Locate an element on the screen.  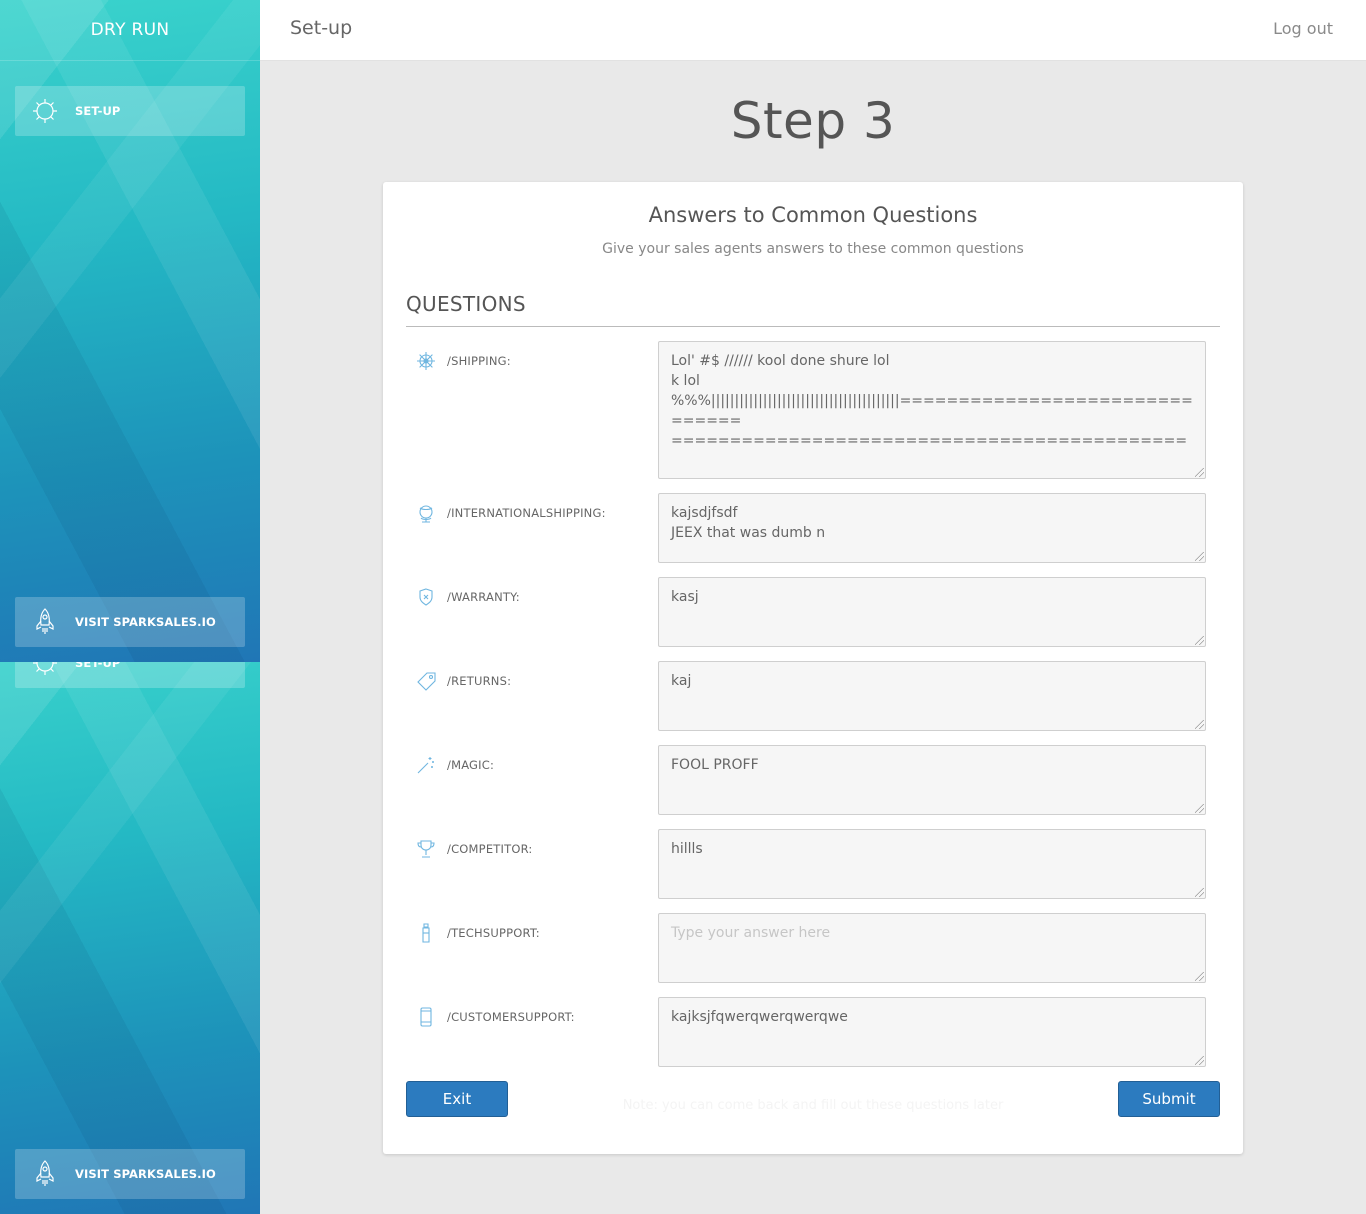
sidebar-item-label: SET-UP is located at coordinates (98, 111).